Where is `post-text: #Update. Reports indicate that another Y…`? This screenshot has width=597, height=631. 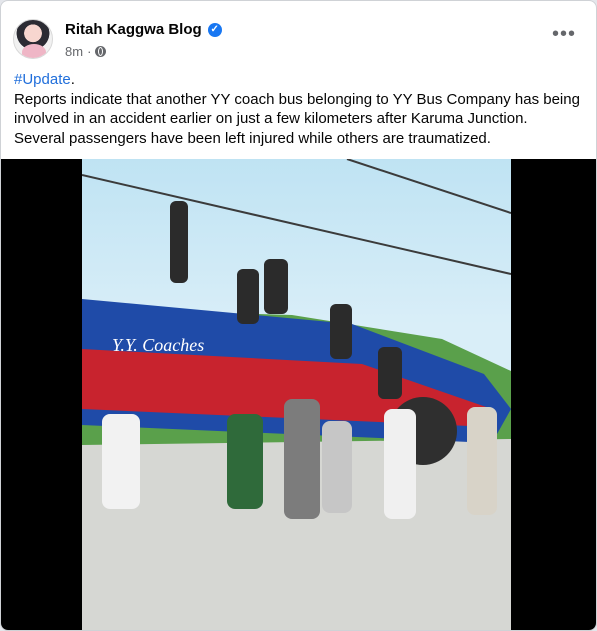 post-text: #Update. Reports indicate that another Y… is located at coordinates (299, 109).